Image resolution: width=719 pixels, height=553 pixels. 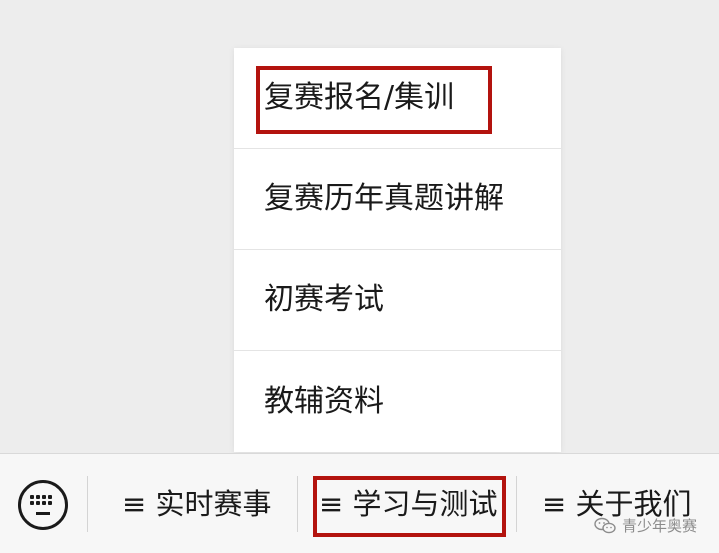 I want to click on menu-item-preliminary-exam: 初赛考试, so click(x=397, y=300).